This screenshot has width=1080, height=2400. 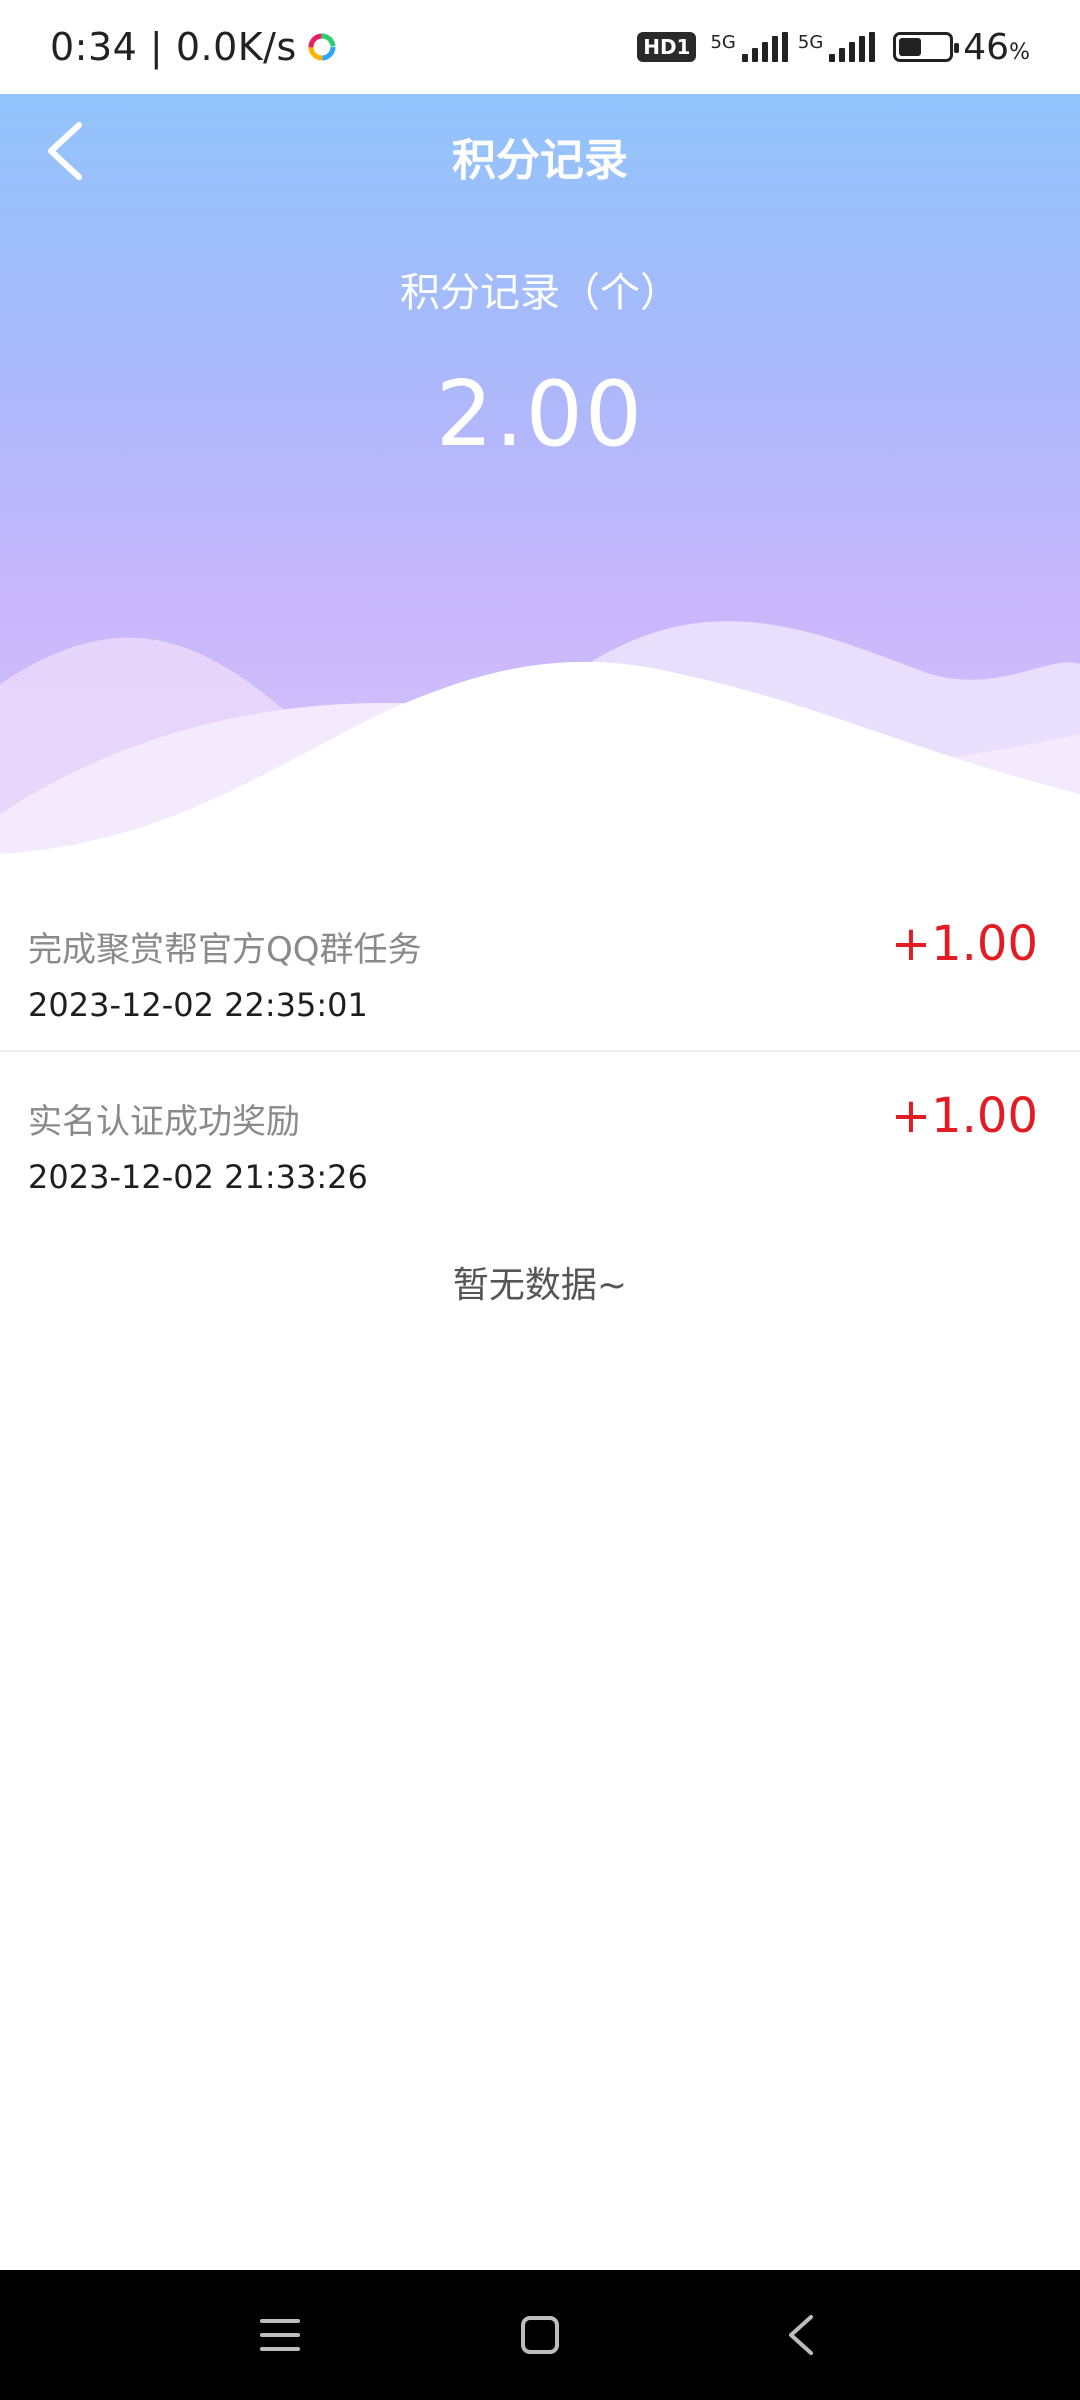 What do you see at coordinates (164, 1122) in the screenshot?
I see `record-title: 实名认证成功奖励` at bounding box center [164, 1122].